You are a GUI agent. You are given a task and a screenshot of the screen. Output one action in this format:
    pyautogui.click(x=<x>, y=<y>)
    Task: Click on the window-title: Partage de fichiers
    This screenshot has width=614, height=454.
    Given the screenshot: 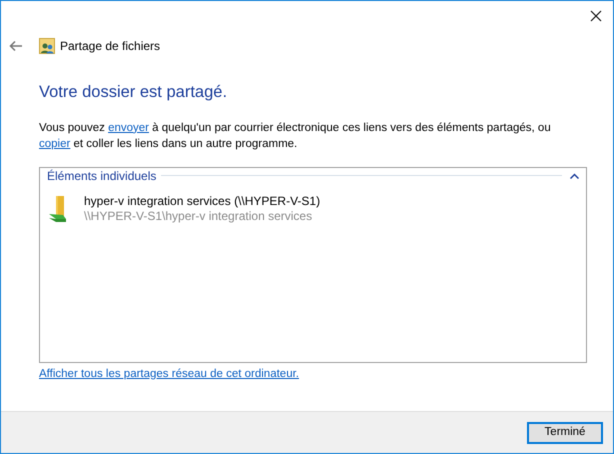 What is the action you would take?
    pyautogui.click(x=110, y=46)
    